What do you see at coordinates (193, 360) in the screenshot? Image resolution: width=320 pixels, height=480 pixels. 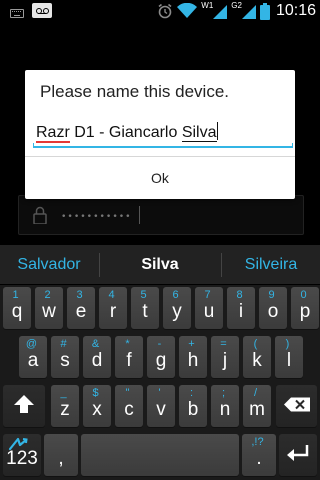 I see `key-label: h` at bounding box center [193, 360].